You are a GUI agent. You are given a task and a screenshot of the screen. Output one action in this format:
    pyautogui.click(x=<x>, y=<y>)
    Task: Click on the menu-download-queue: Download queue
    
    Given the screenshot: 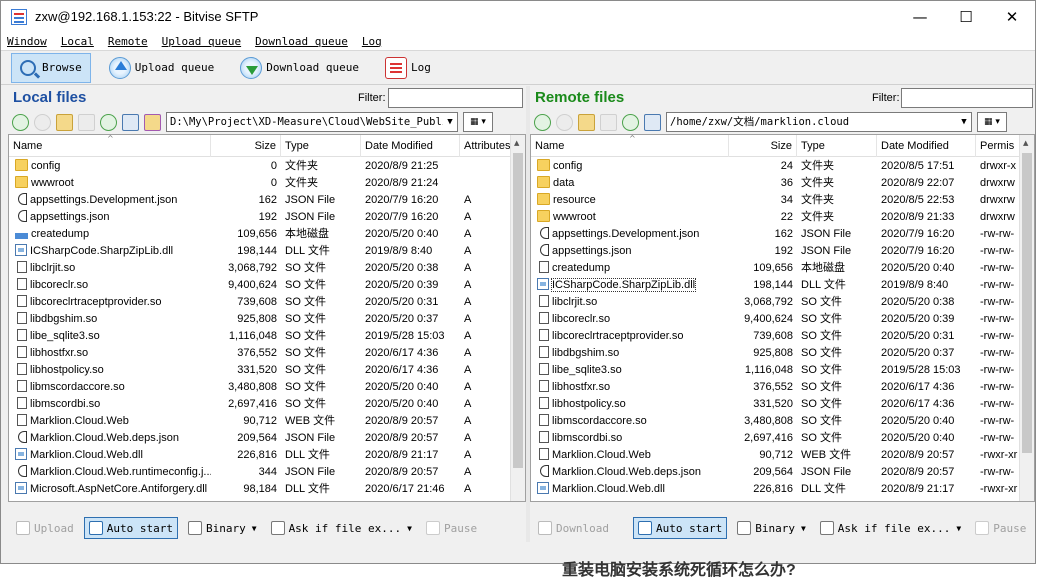 What is the action you would take?
    pyautogui.click(x=302, y=41)
    